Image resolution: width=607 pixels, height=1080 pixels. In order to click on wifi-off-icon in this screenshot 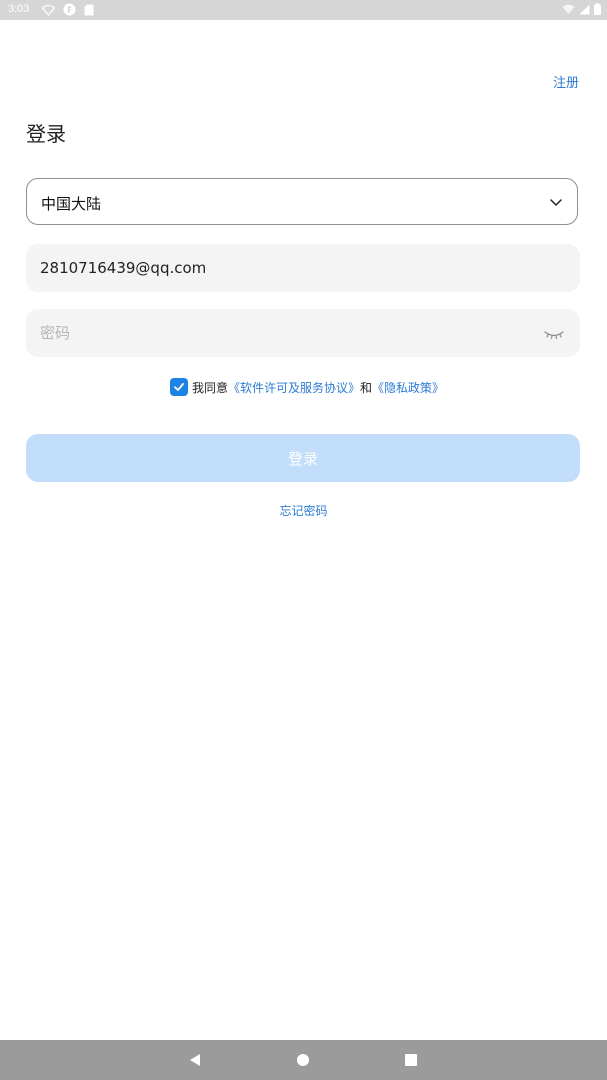, I will do `click(48, 10)`.